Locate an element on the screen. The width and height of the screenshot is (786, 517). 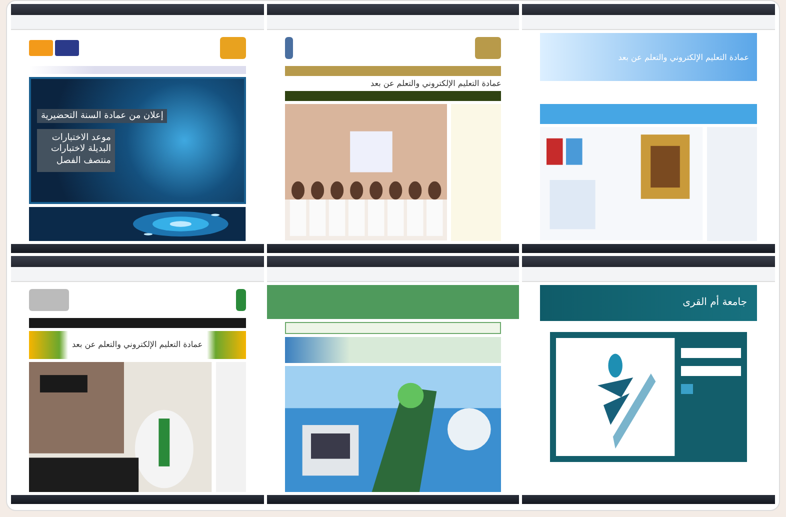
username-field is located at coordinates (711, 353).